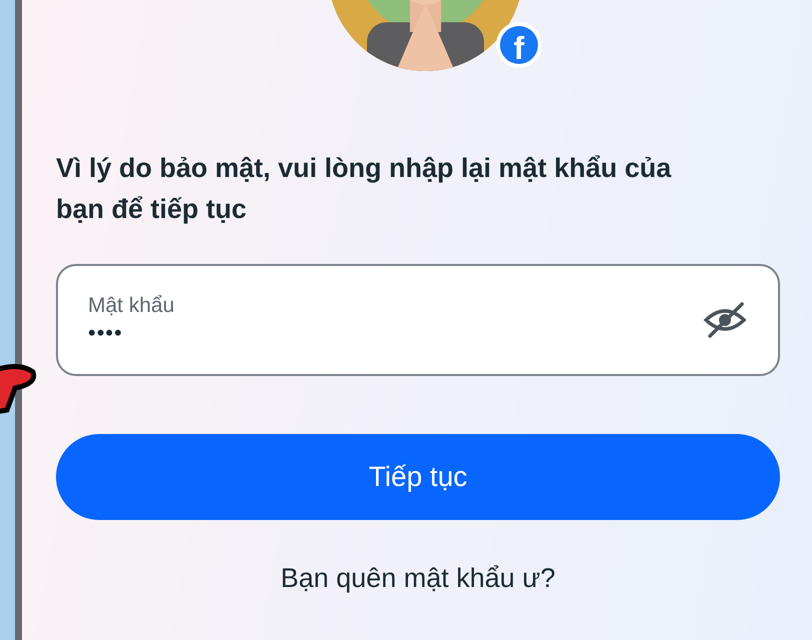 This screenshot has height=640, width=812. What do you see at coordinates (519, 45) in the screenshot?
I see `facebook-badge: f` at bounding box center [519, 45].